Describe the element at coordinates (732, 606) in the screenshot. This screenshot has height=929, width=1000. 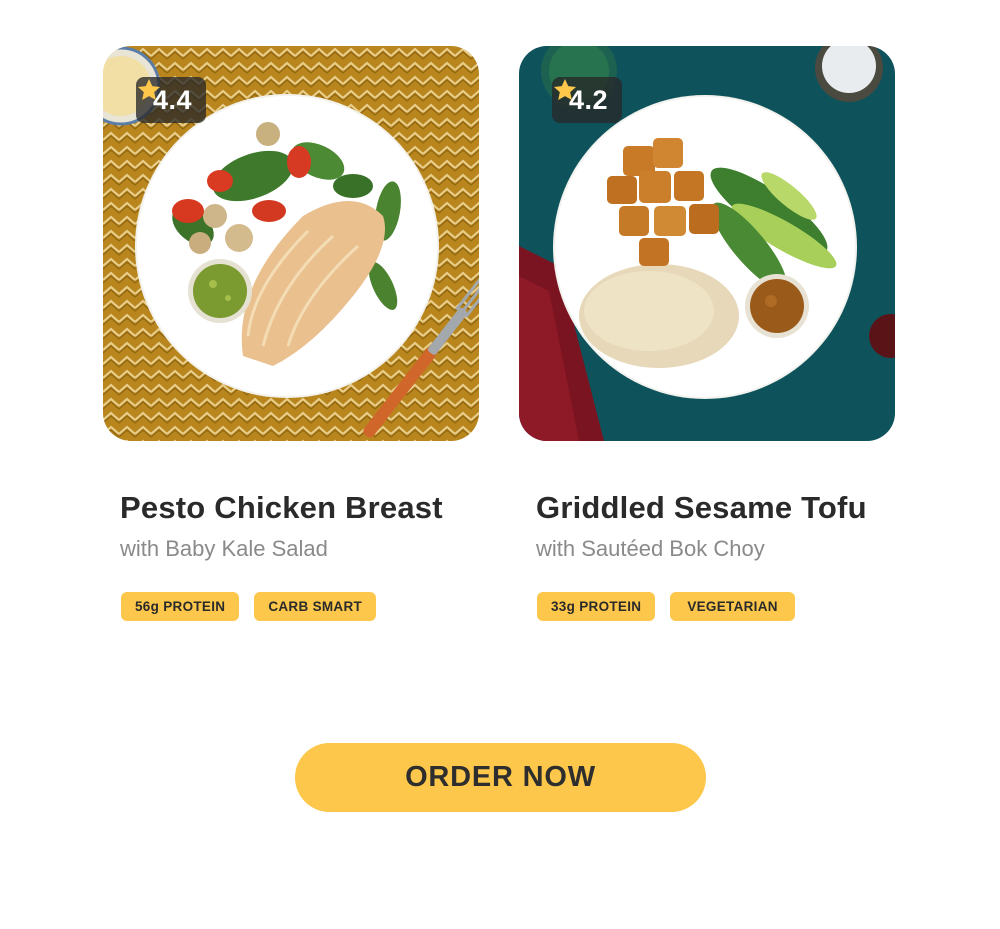
I see `tag-vegetarian: VEGETARIAN` at that location.